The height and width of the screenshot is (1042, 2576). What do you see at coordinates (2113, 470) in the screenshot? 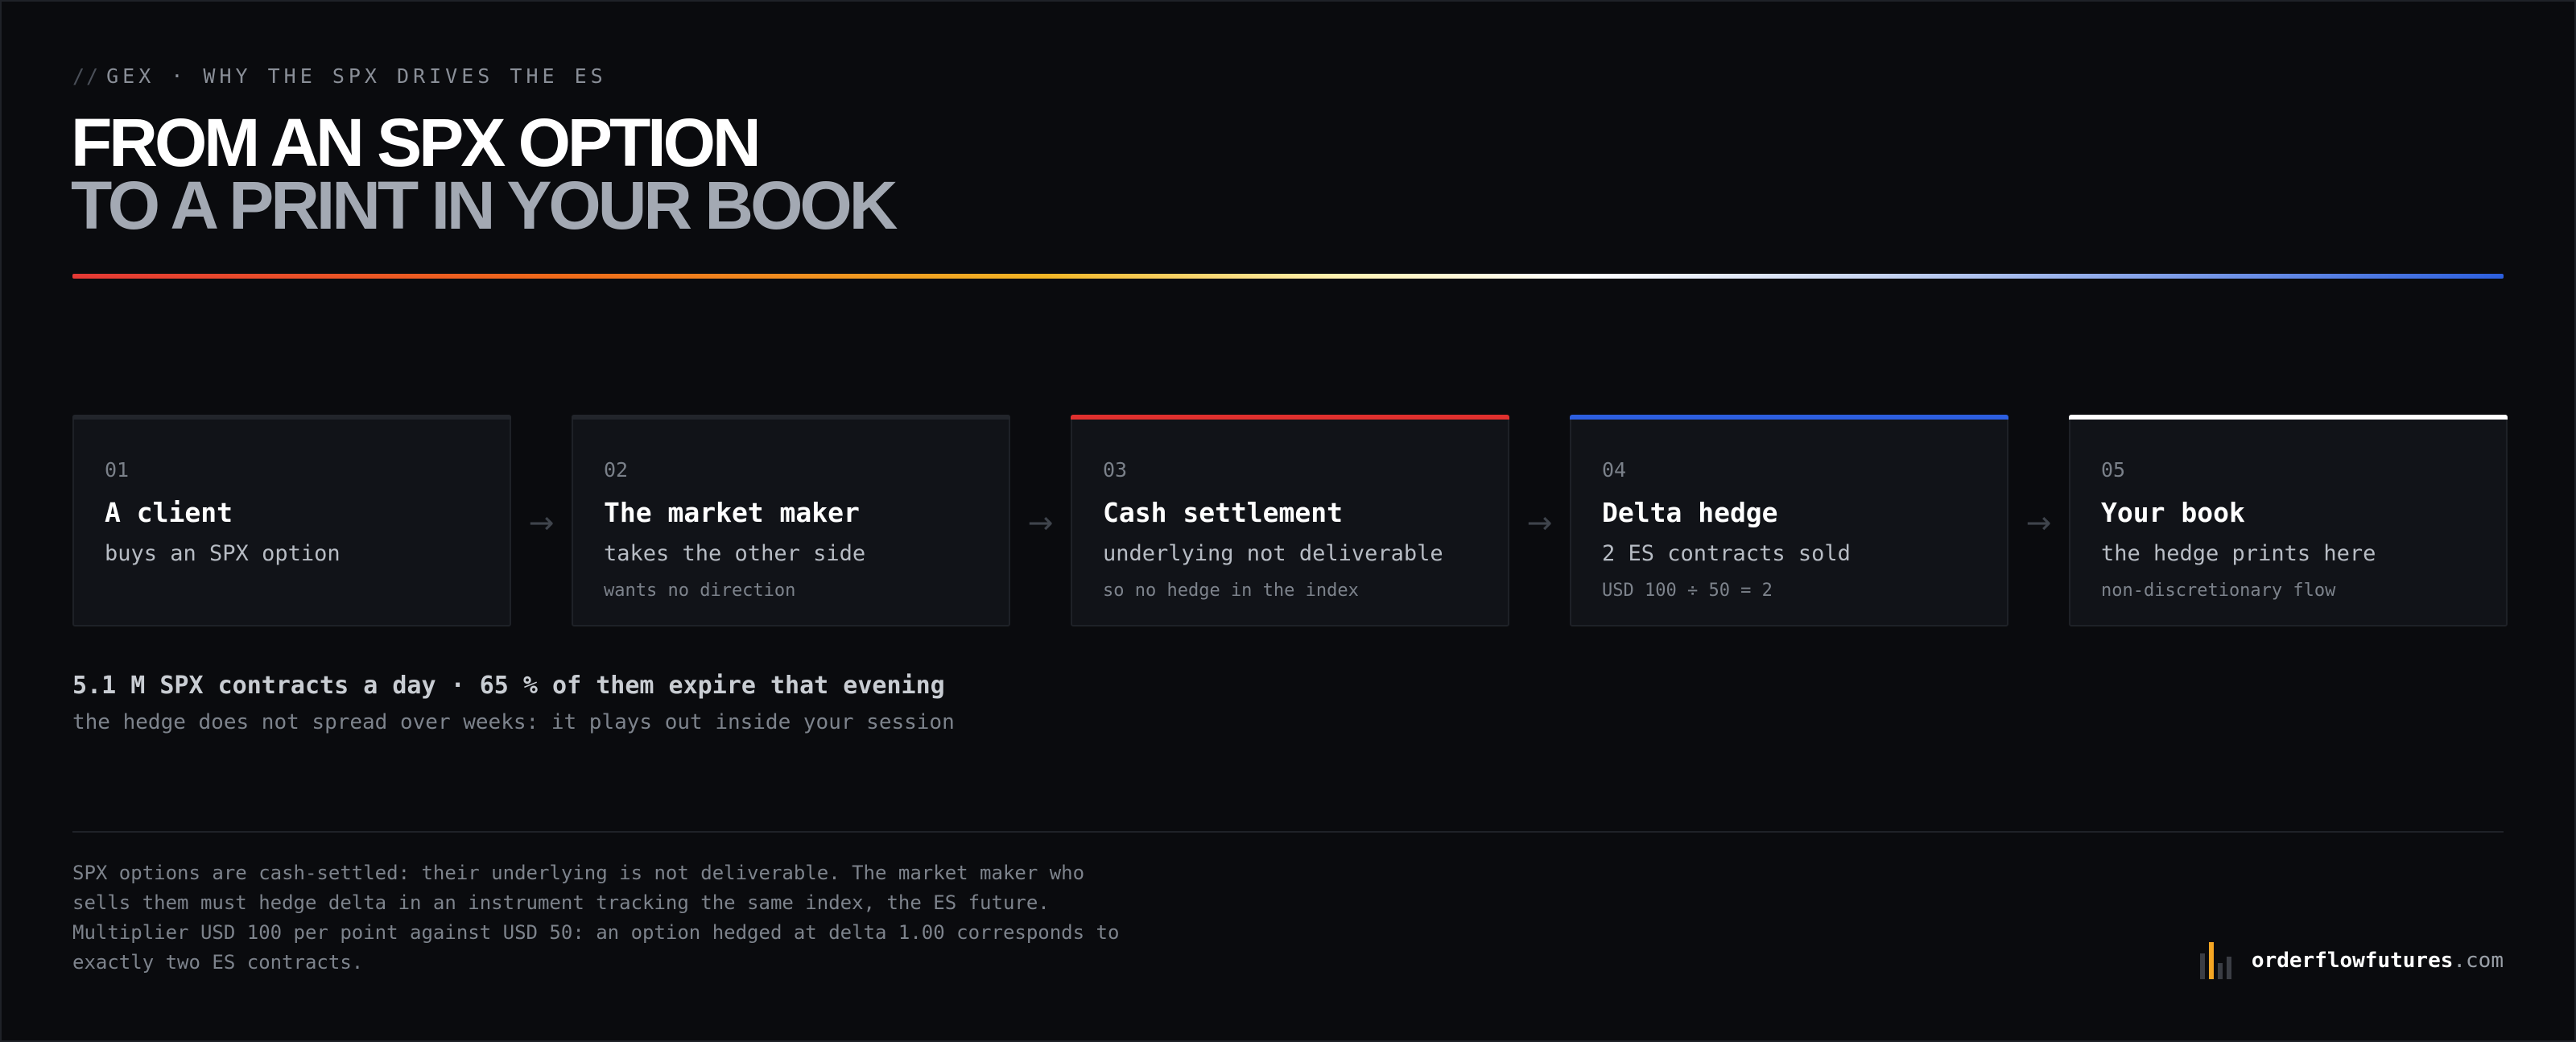
I see `step-number: 05` at bounding box center [2113, 470].